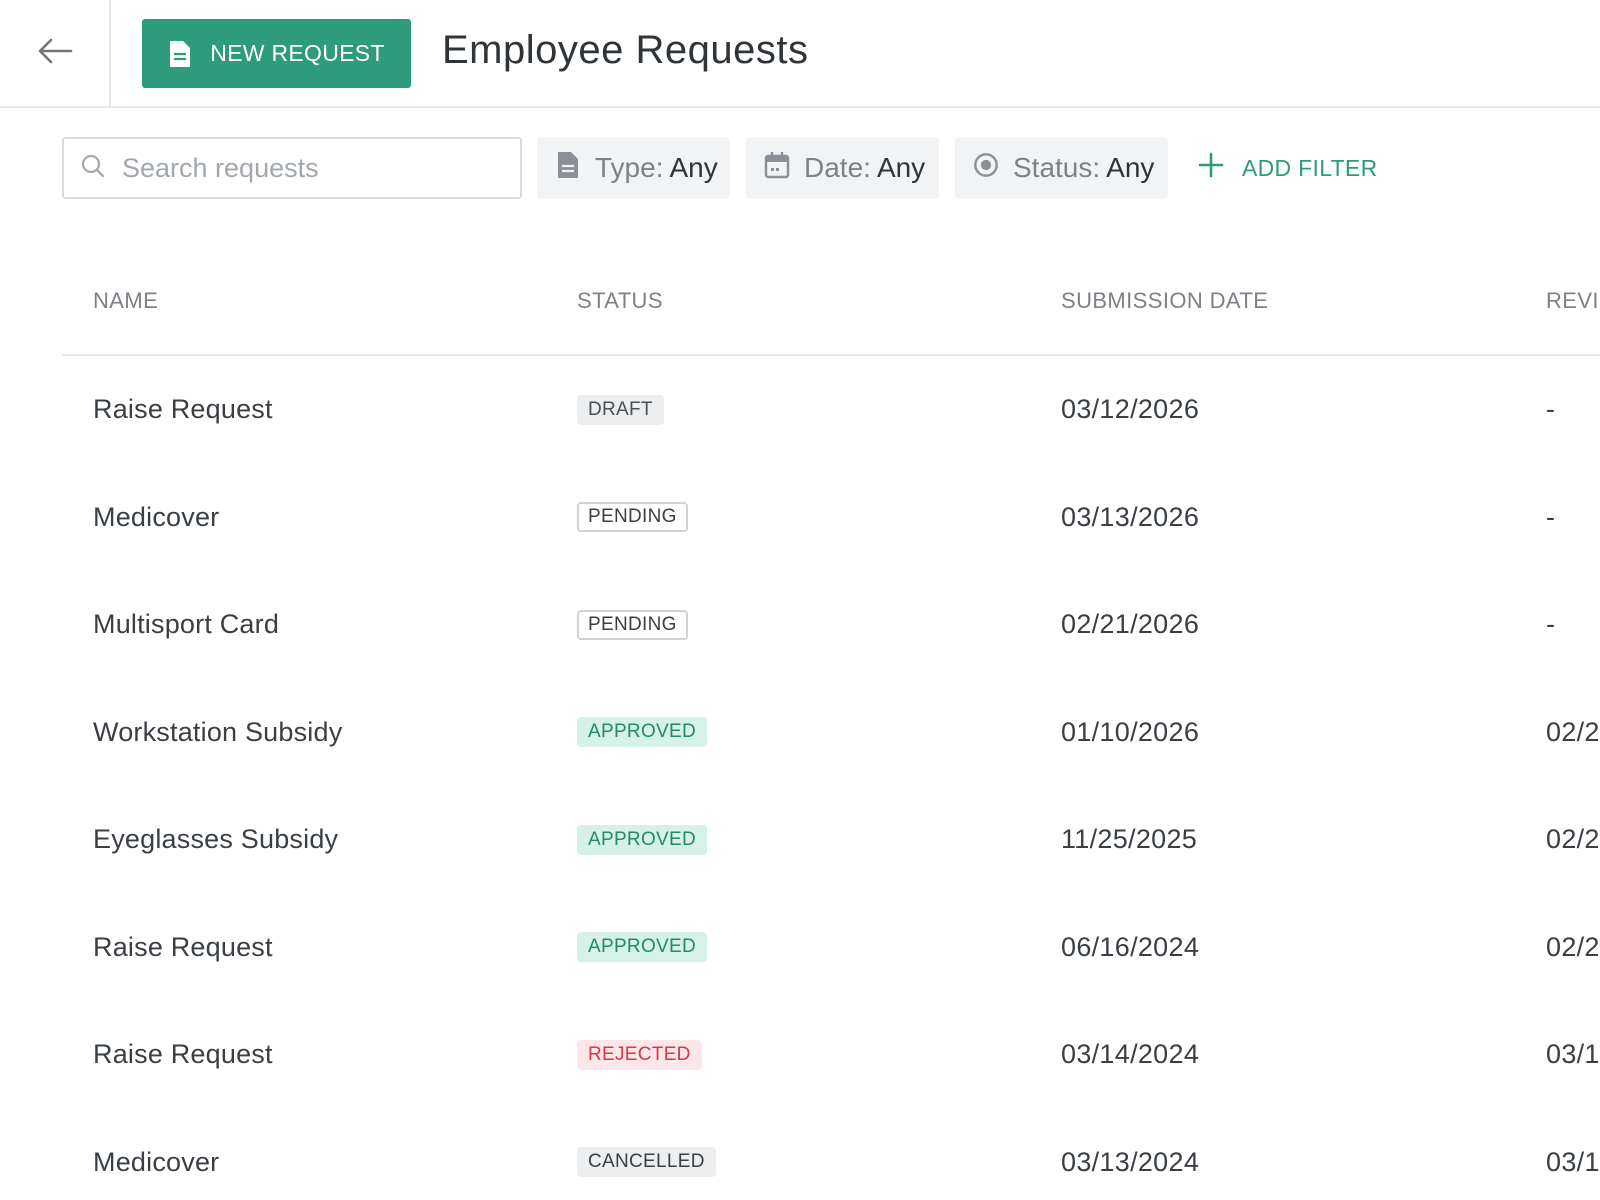 Image resolution: width=1600 pixels, height=1200 pixels. What do you see at coordinates (218, 731) in the screenshot?
I see `row-name: Workstation Subsidy` at bounding box center [218, 731].